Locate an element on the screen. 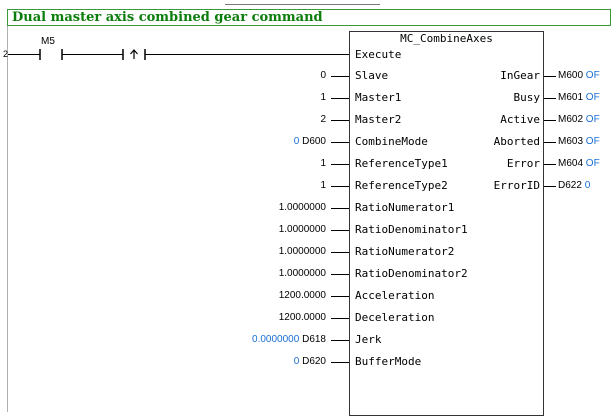 The width and height of the screenshot is (612, 416). rising-edge-contact is located at coordinates (134, 54).